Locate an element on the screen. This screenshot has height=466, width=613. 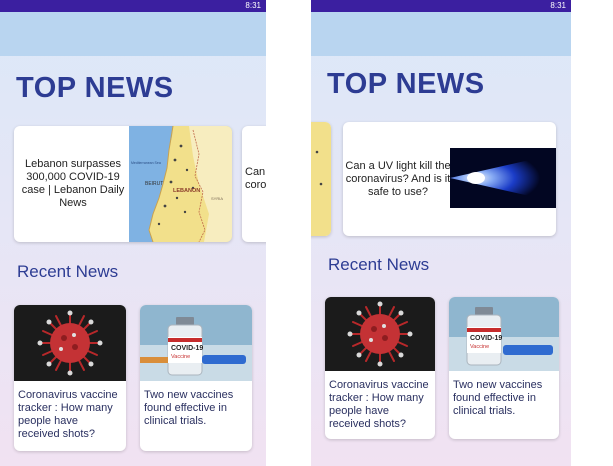
carousel-card-partial: Can coro is located at coordinates (254, 184).